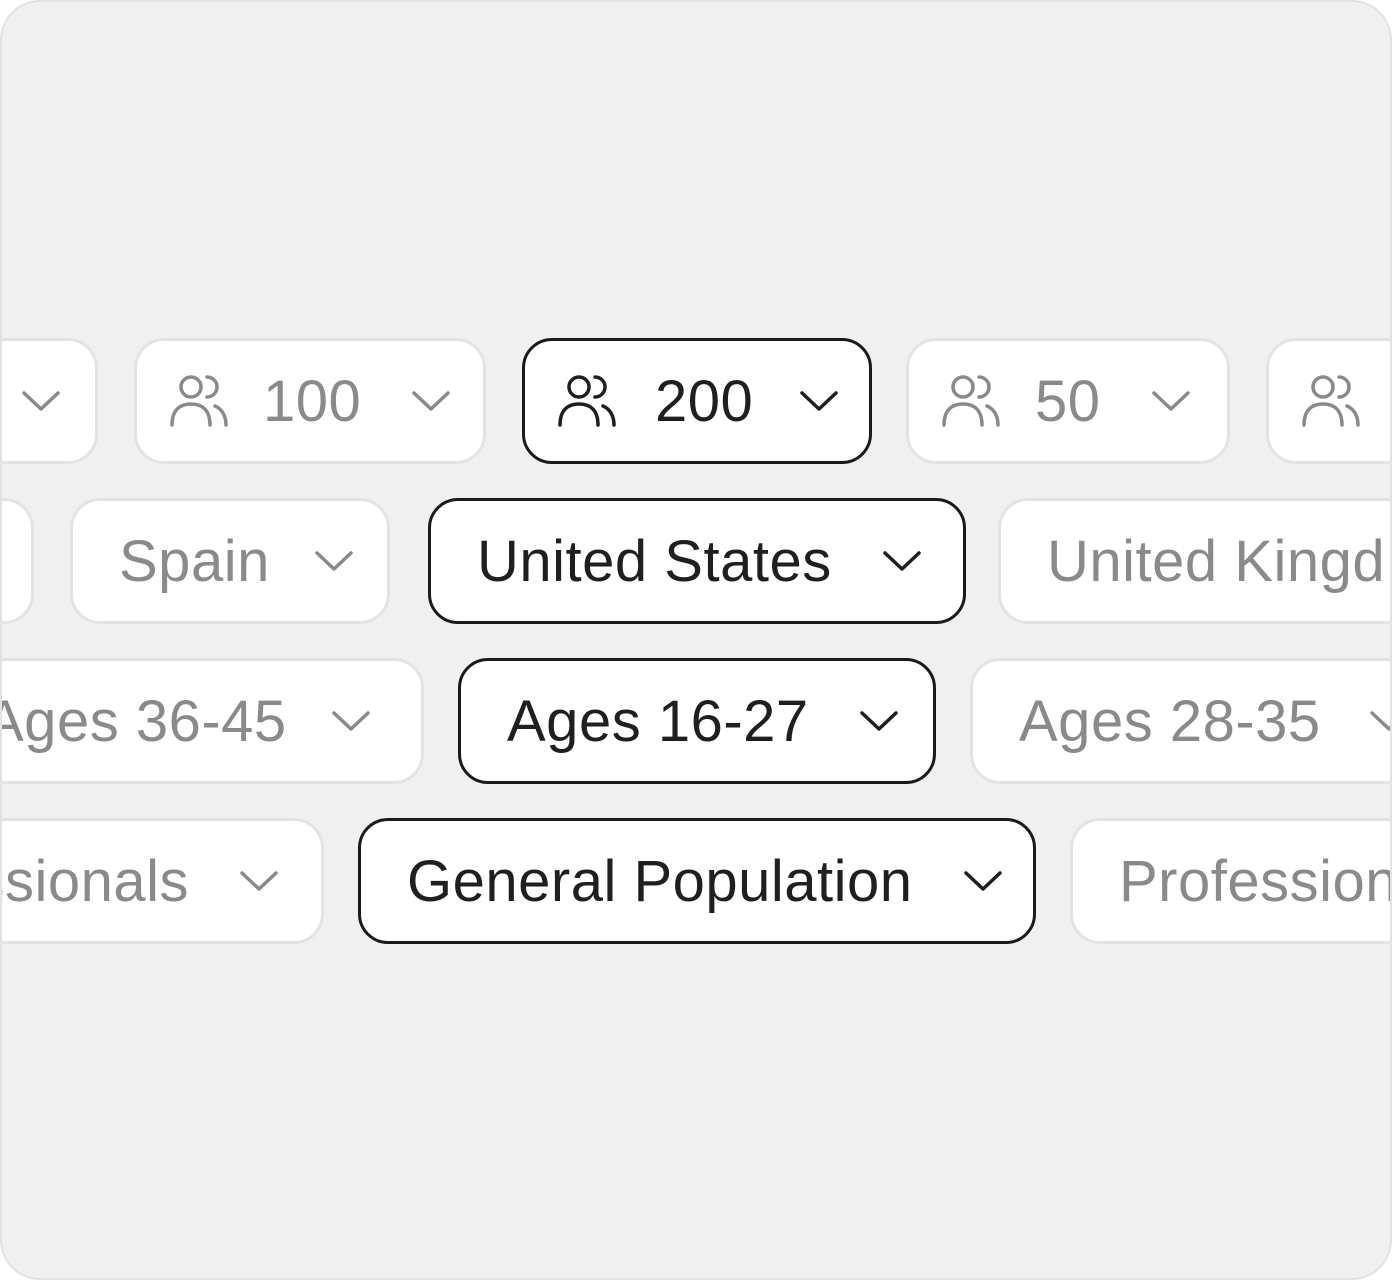 Image resolution: width=1392 pixels, height=1280 pixels. I want to click on country-label: United States, so click(654, 561).